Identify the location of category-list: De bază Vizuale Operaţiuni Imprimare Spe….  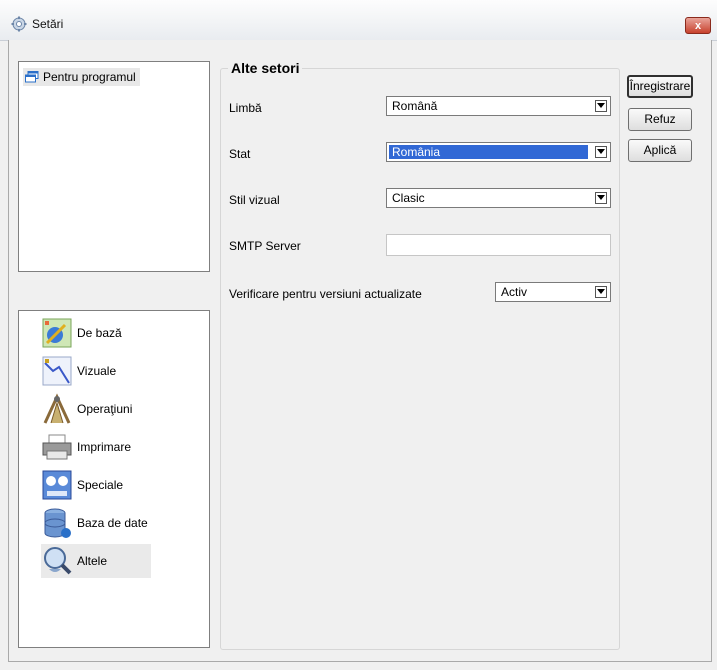
(114, 479).